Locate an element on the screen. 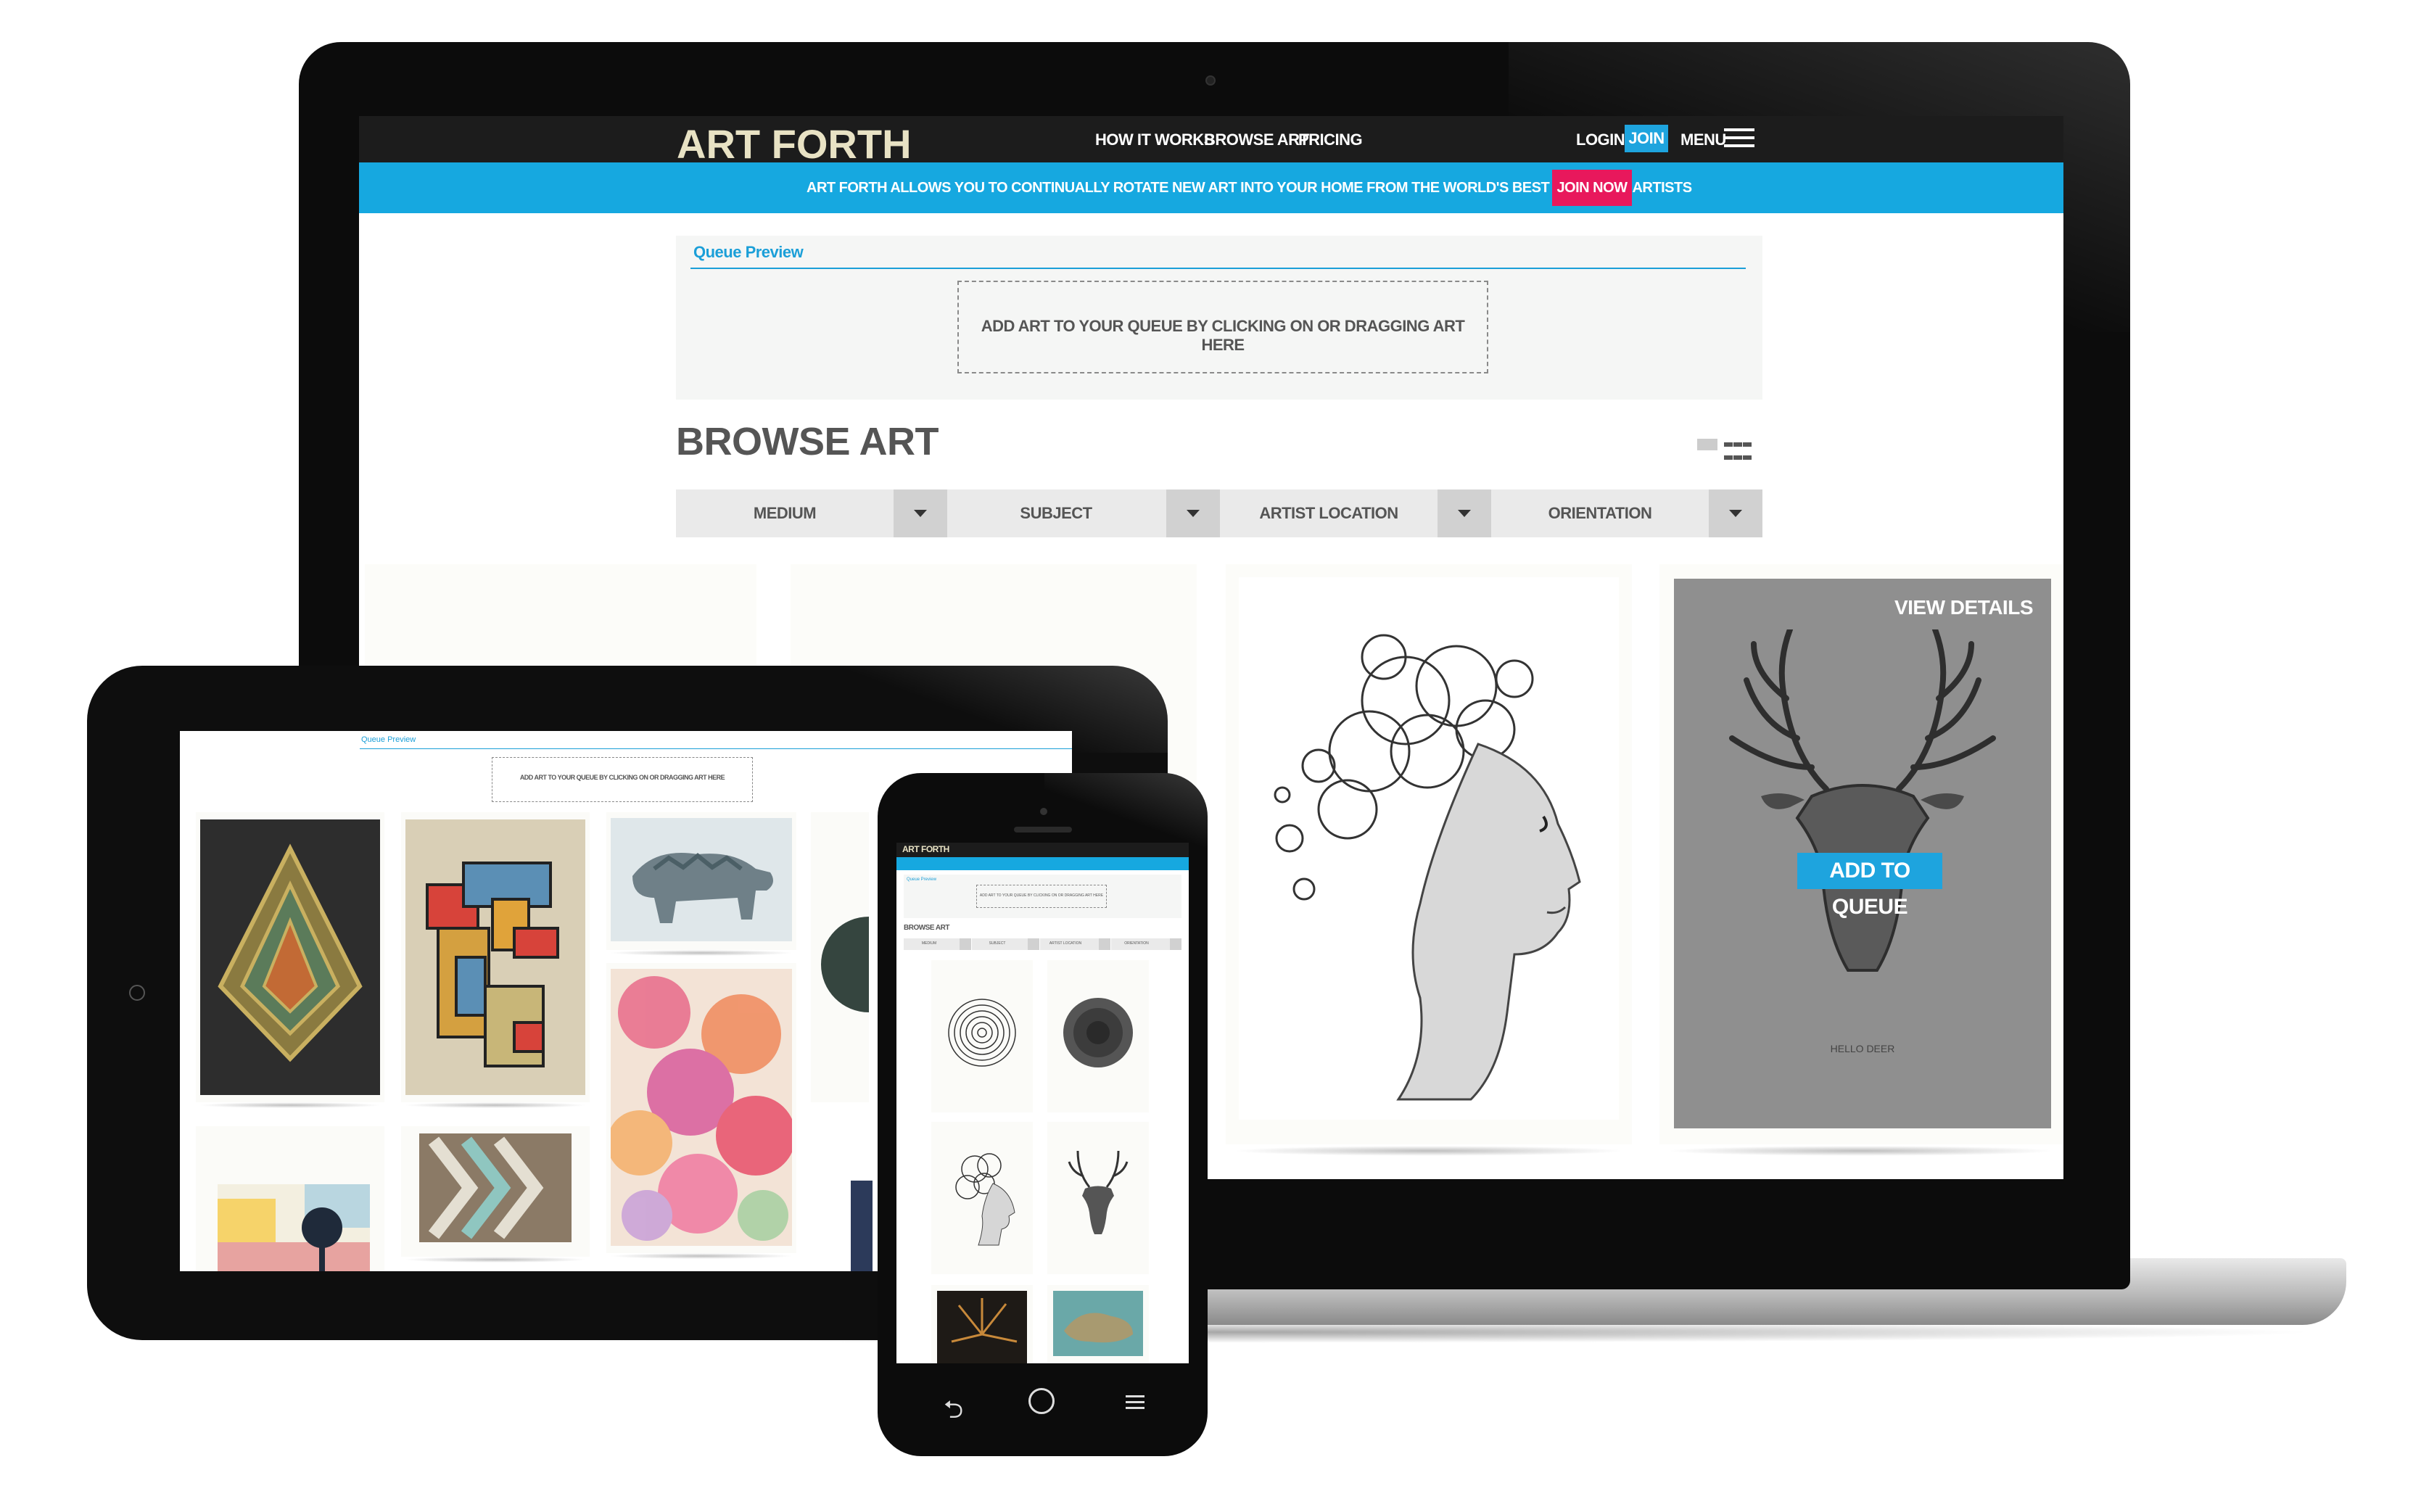  geometric-triangle-artwork is located at coordinates (290, 957).